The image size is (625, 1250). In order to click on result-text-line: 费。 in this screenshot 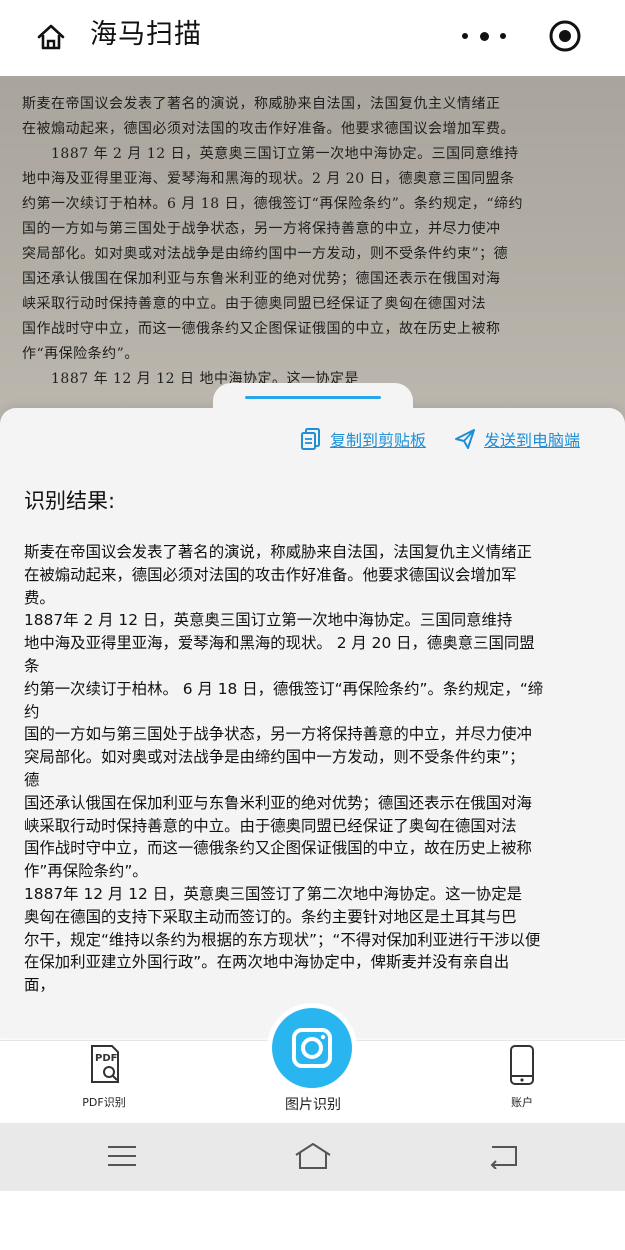, I will do `click(39, 597)`.